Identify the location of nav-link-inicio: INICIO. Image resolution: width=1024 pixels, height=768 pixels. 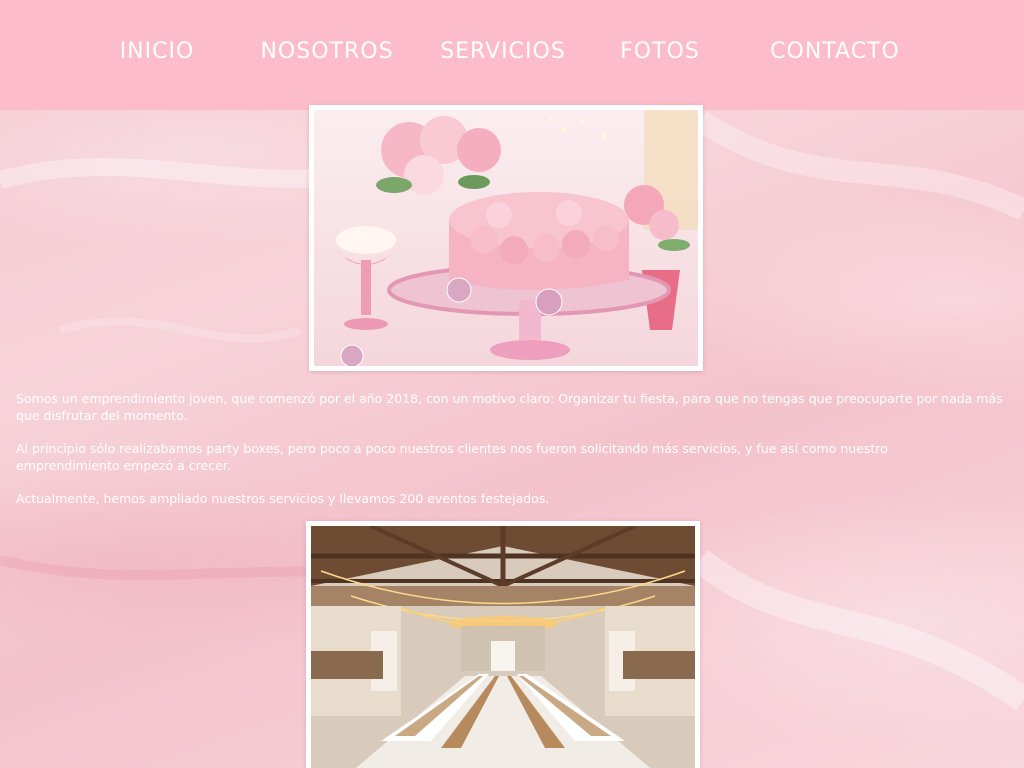
(157, 52).